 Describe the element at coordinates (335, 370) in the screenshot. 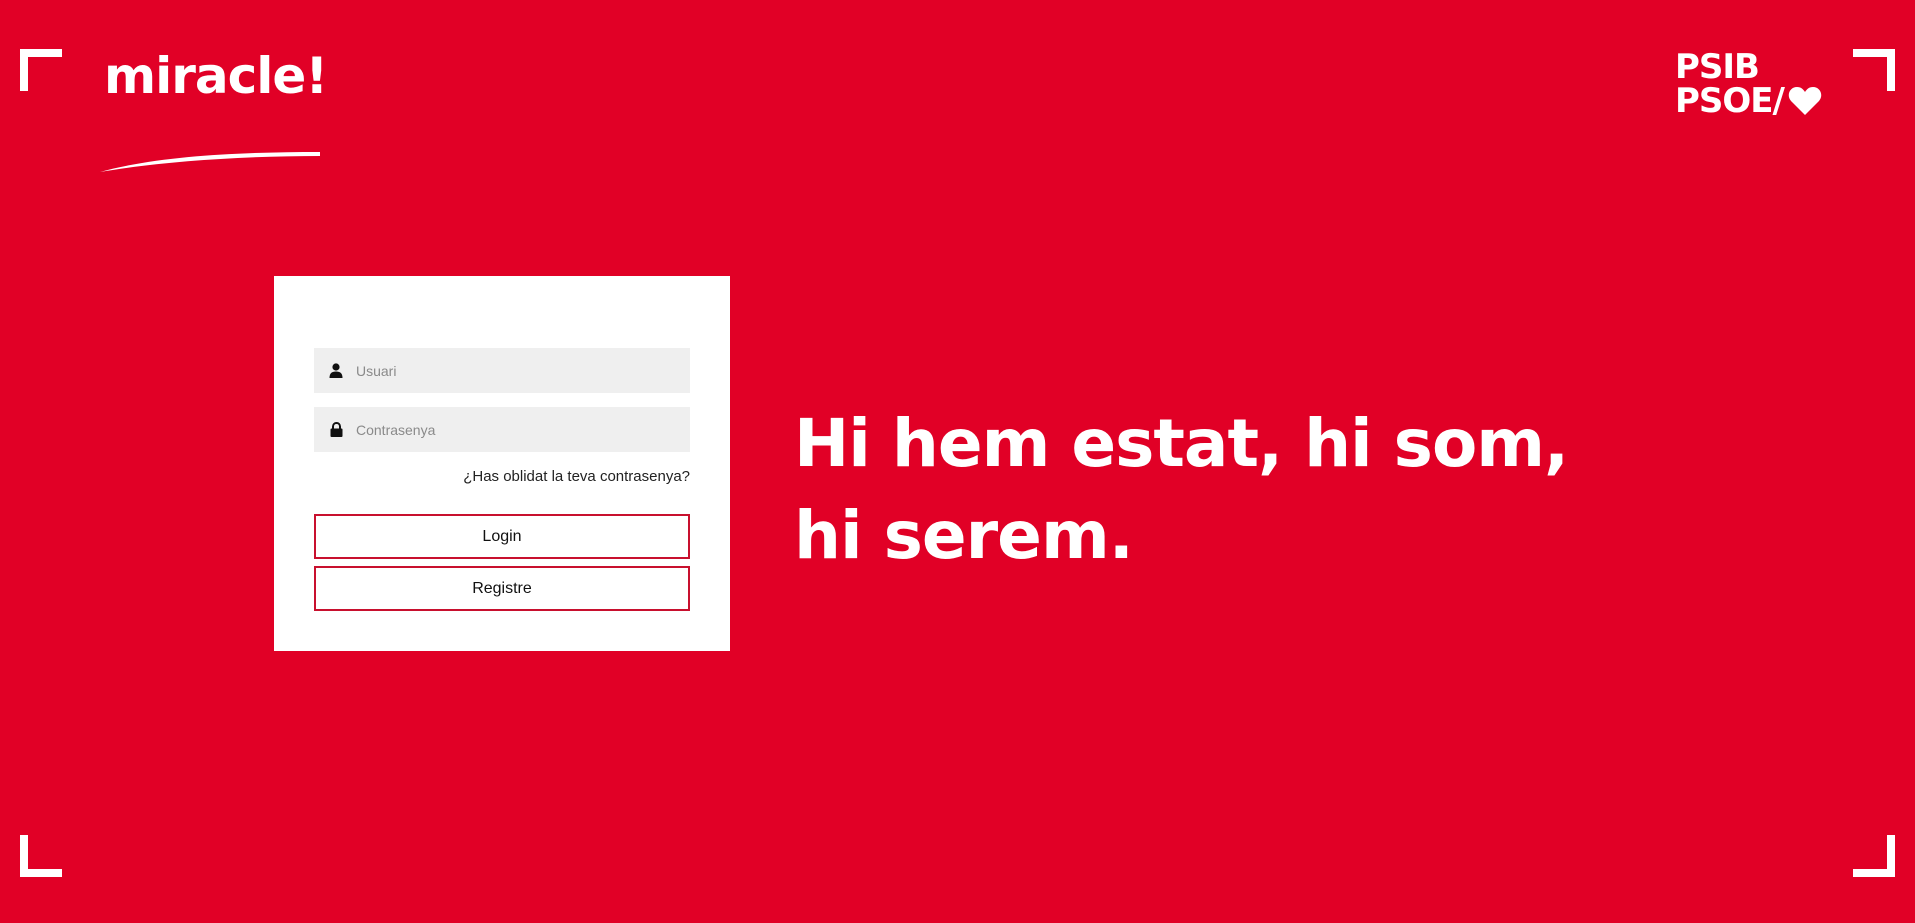

I see `user-icon` at that location.